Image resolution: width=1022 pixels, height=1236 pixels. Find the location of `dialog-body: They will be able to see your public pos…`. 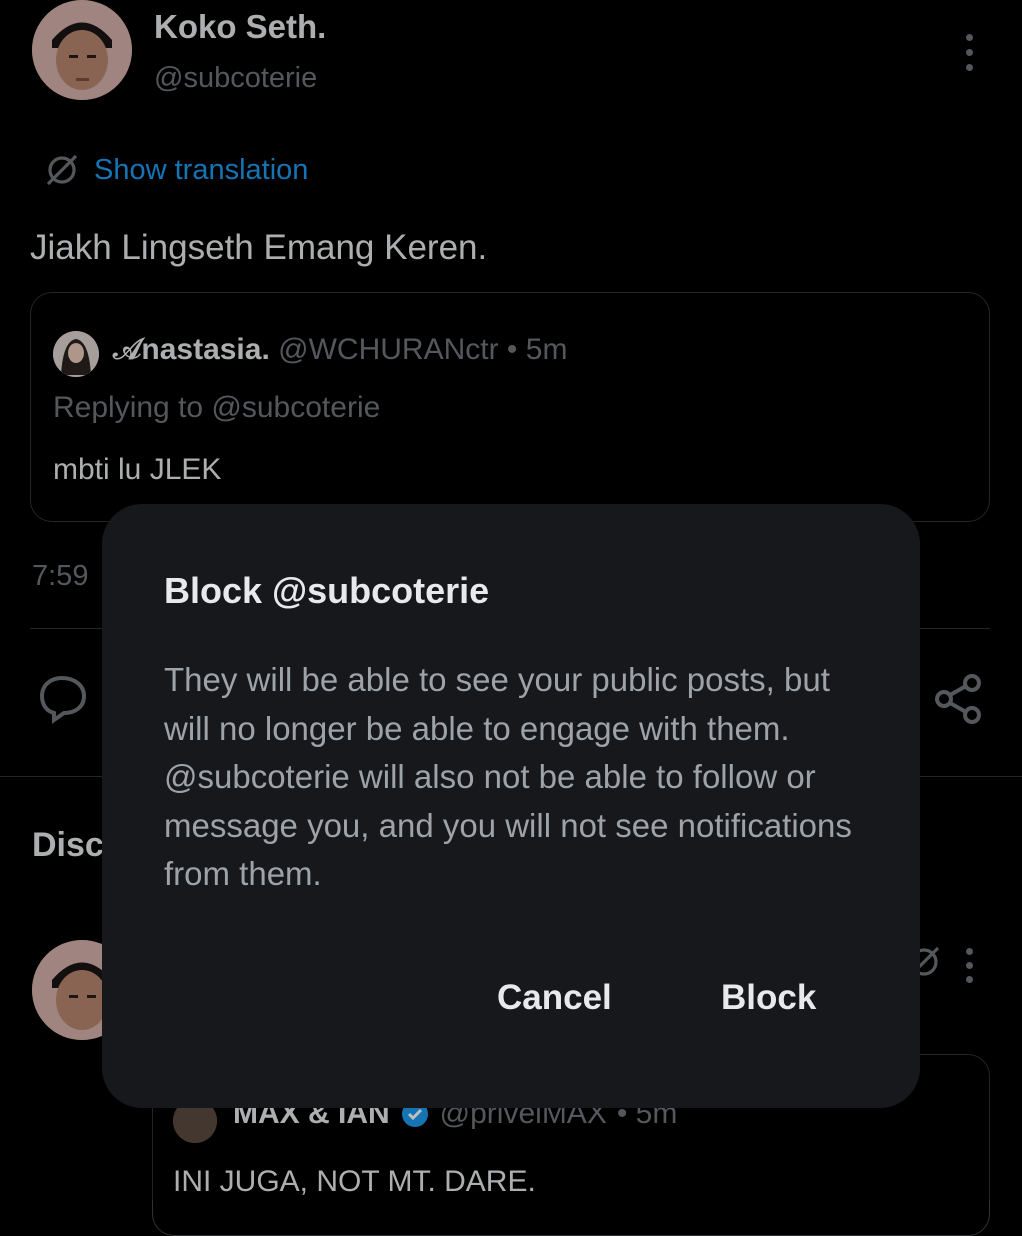

dialog-body: They will be able to see your public pos… is located at coordinates (508, 776).